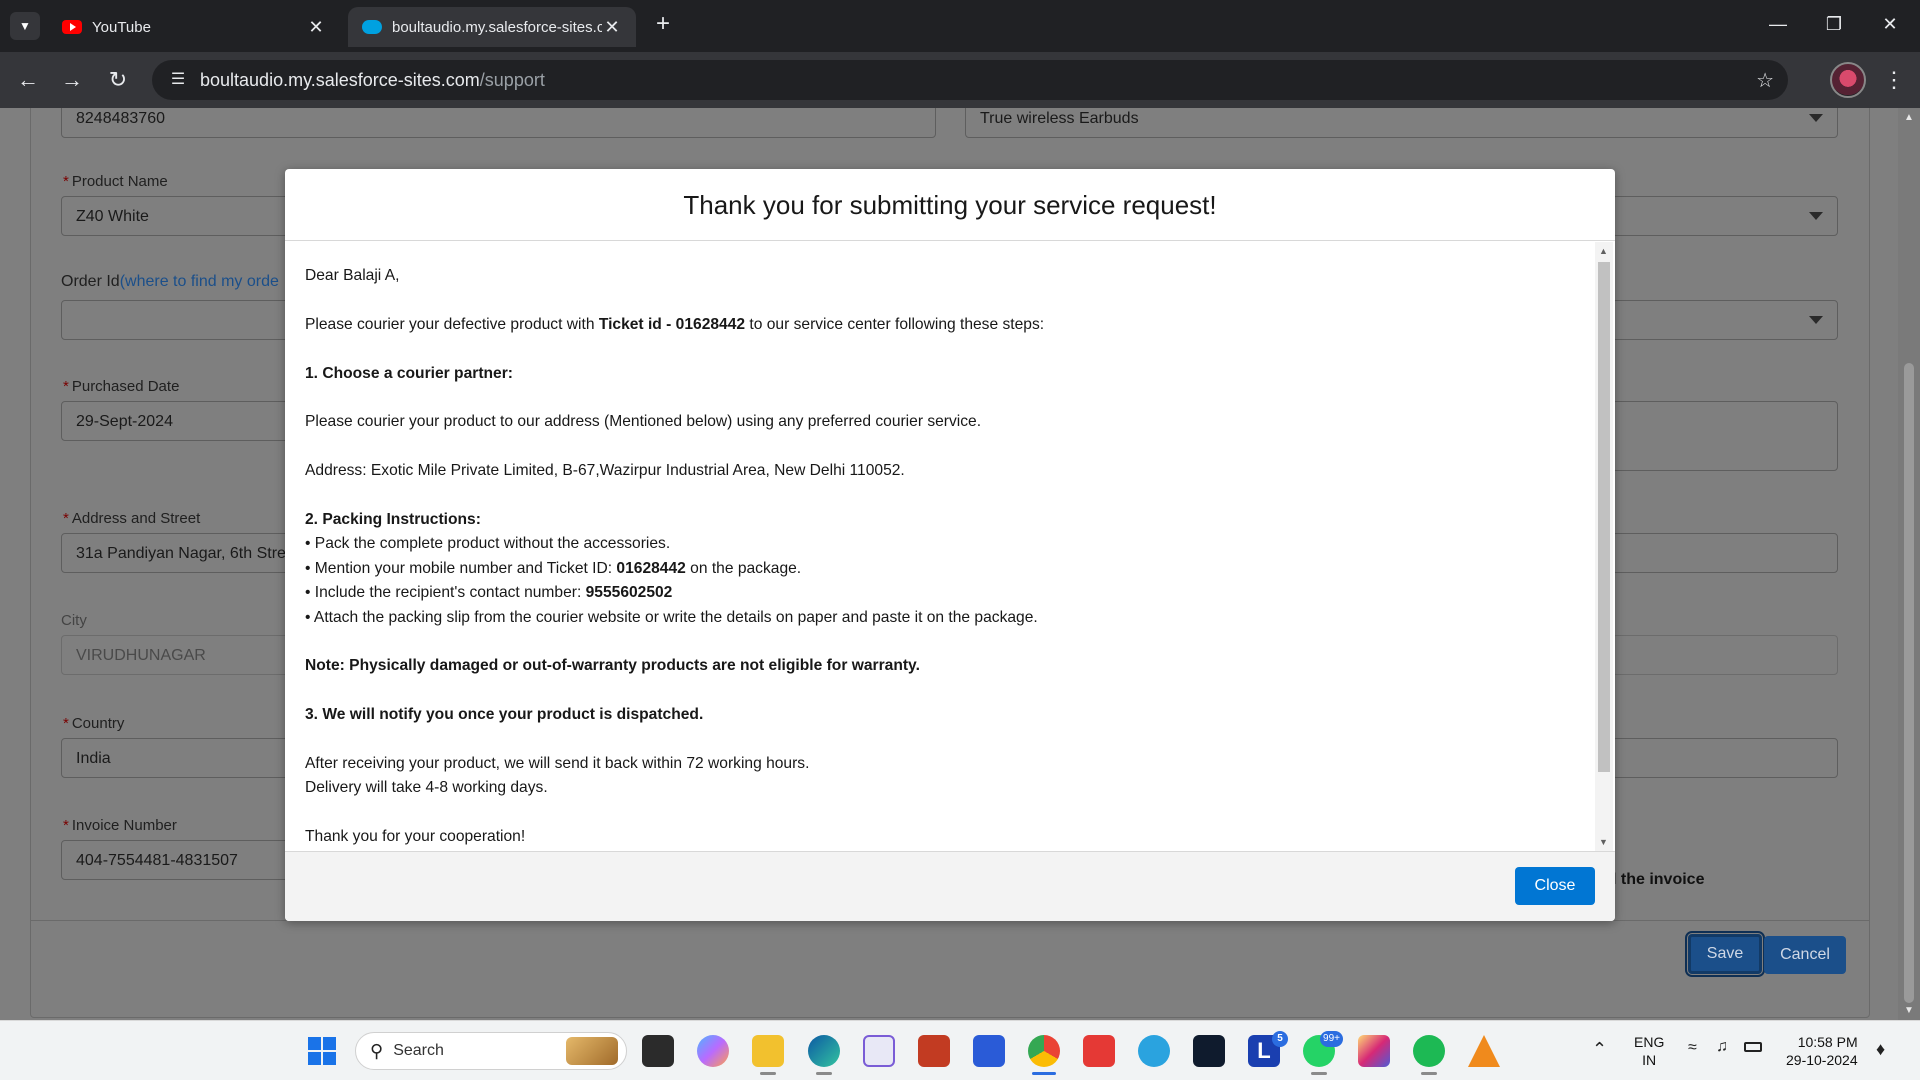 Image resolution: width=1920 pixels, height=1080 pixels. What do you see at coordinates (176, 553) in the screenshot?
I see `address-field: 31a Pandiyan Nagar, 6th Stre` at bounding box center [176, 553].